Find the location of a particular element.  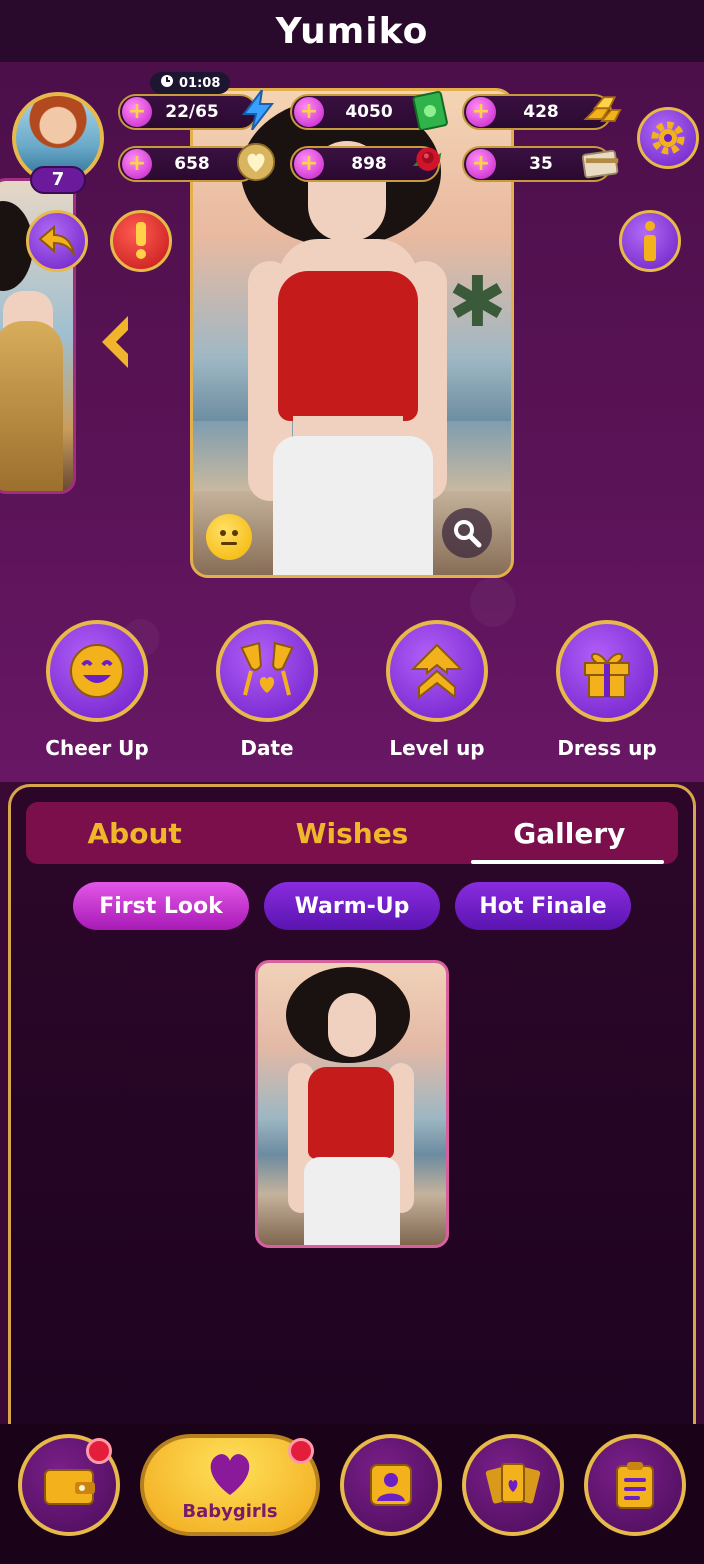

lightning-icon is located at coordinates (258, 110).